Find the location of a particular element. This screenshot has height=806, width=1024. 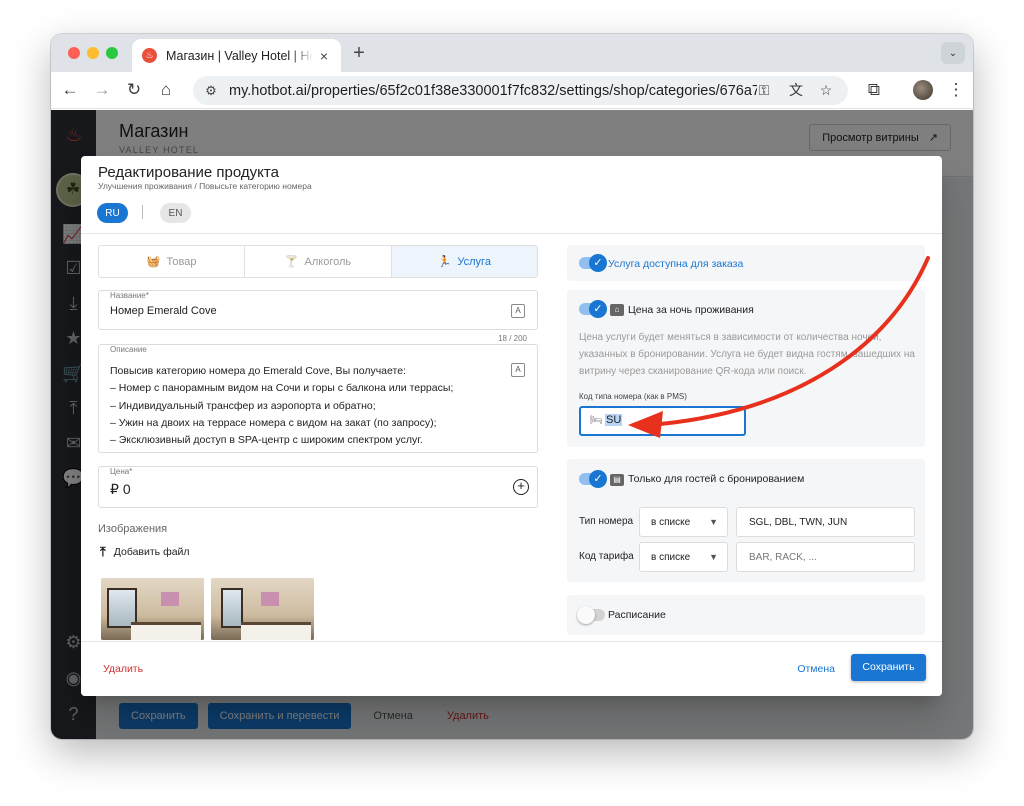

room-type-value: SGL, DBL, TWN, JUN is located at coordinates (798, 522).